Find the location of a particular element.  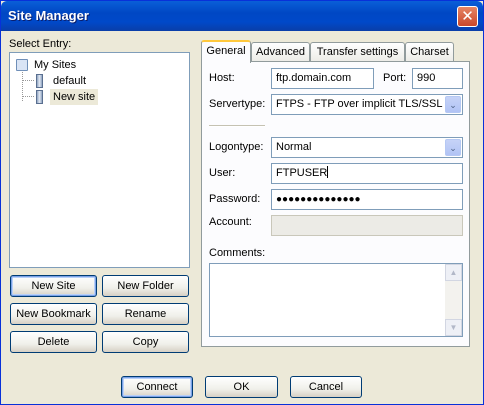

copy-button: Copy is located at coordinates (145, 342).